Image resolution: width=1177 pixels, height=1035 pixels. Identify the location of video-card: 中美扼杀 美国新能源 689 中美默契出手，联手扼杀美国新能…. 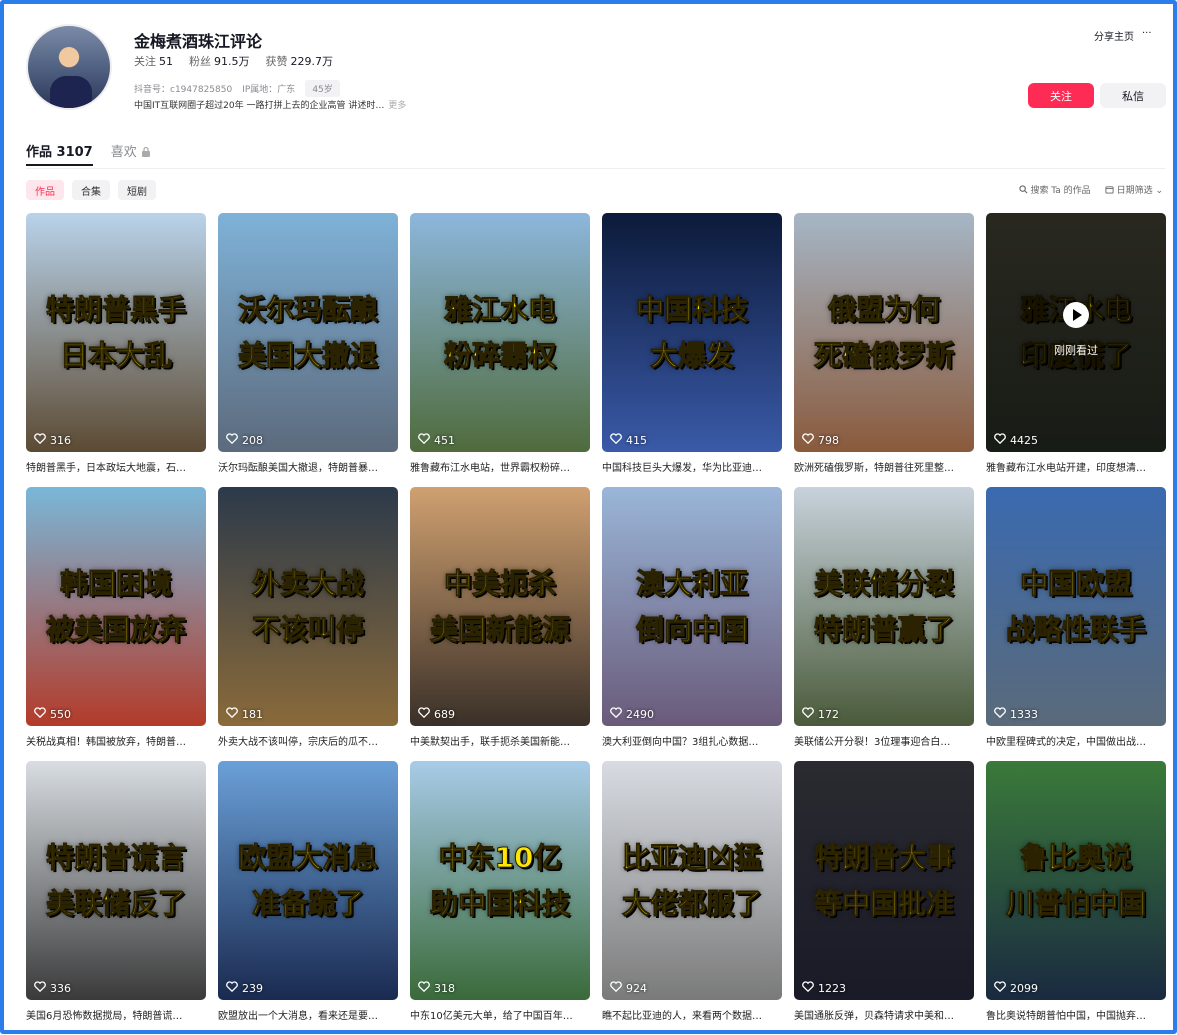
(500, 624).